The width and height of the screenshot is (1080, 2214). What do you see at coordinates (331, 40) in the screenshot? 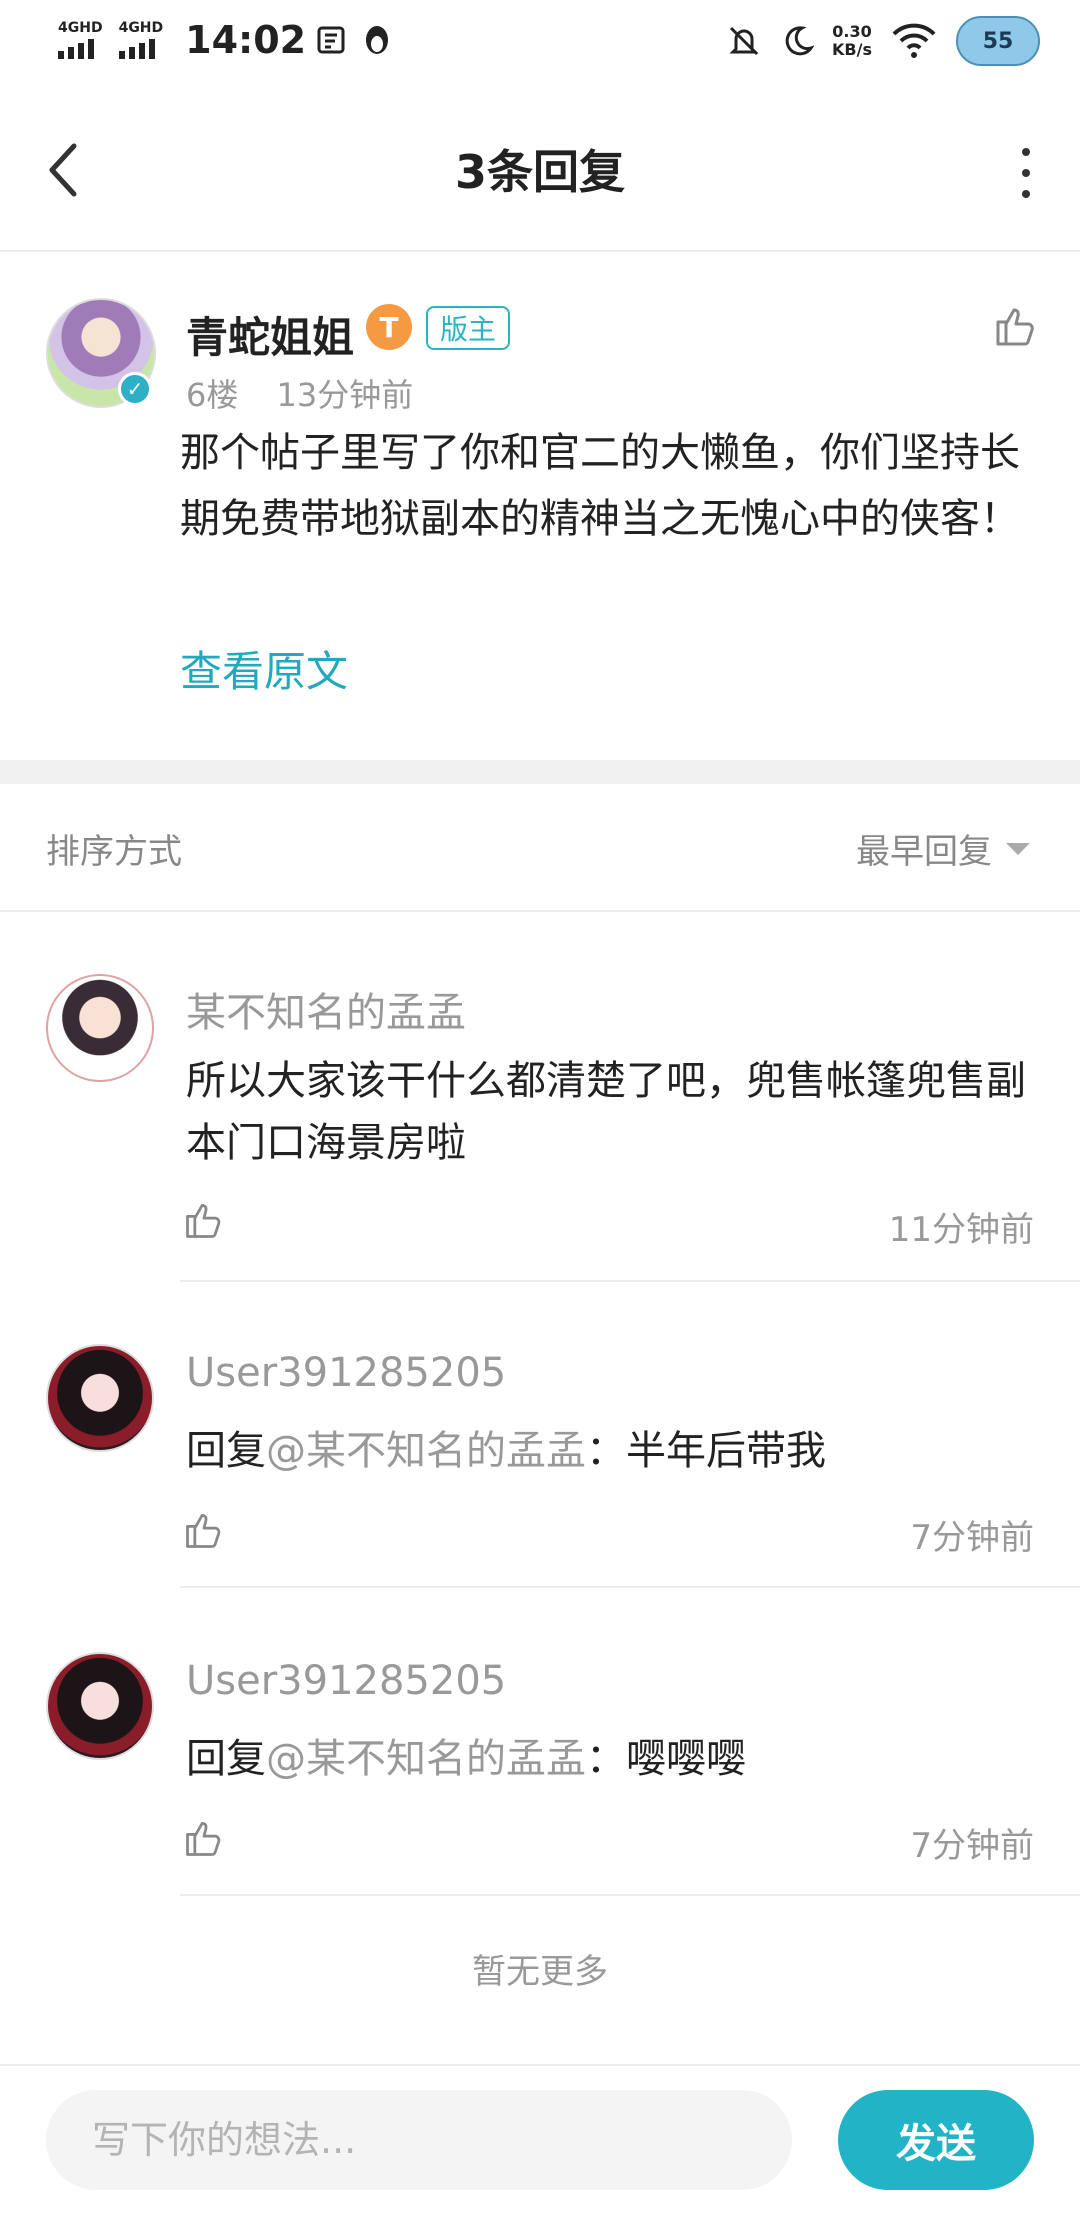
I see `app-notification-icon` at bounding box center [331, 40].